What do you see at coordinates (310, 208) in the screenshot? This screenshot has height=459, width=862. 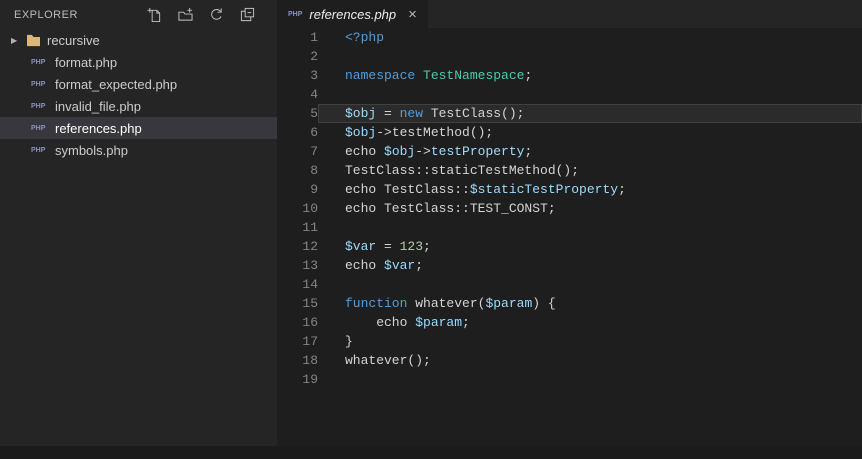 I see `line-number: 10` at bounding box center [310, 208].